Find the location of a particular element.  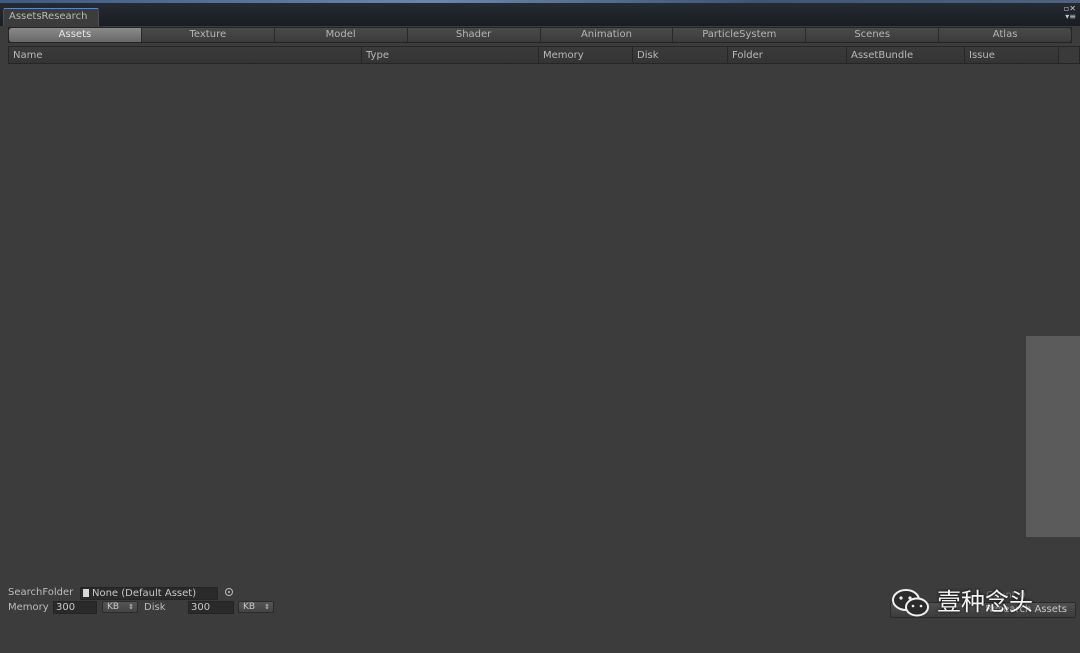

memory-label: Memory is located at coordinates (28, 607).